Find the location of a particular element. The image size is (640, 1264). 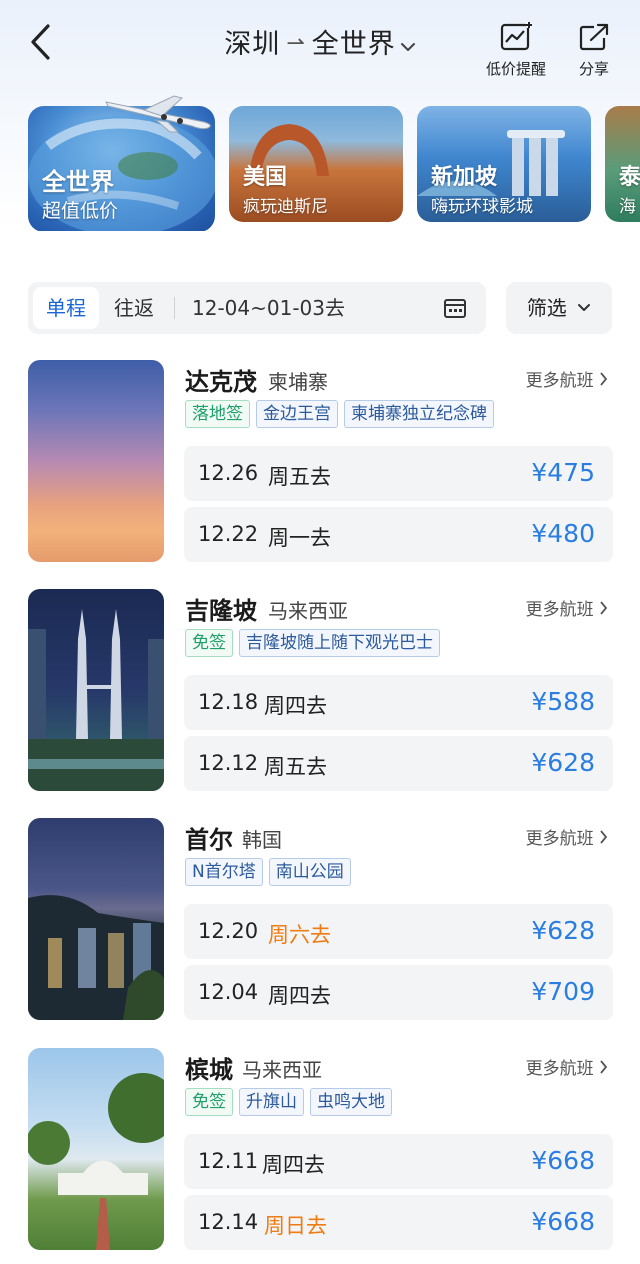

flight-option: 12.11 周四去 ¥668 is located at coordinates (398, 1161).